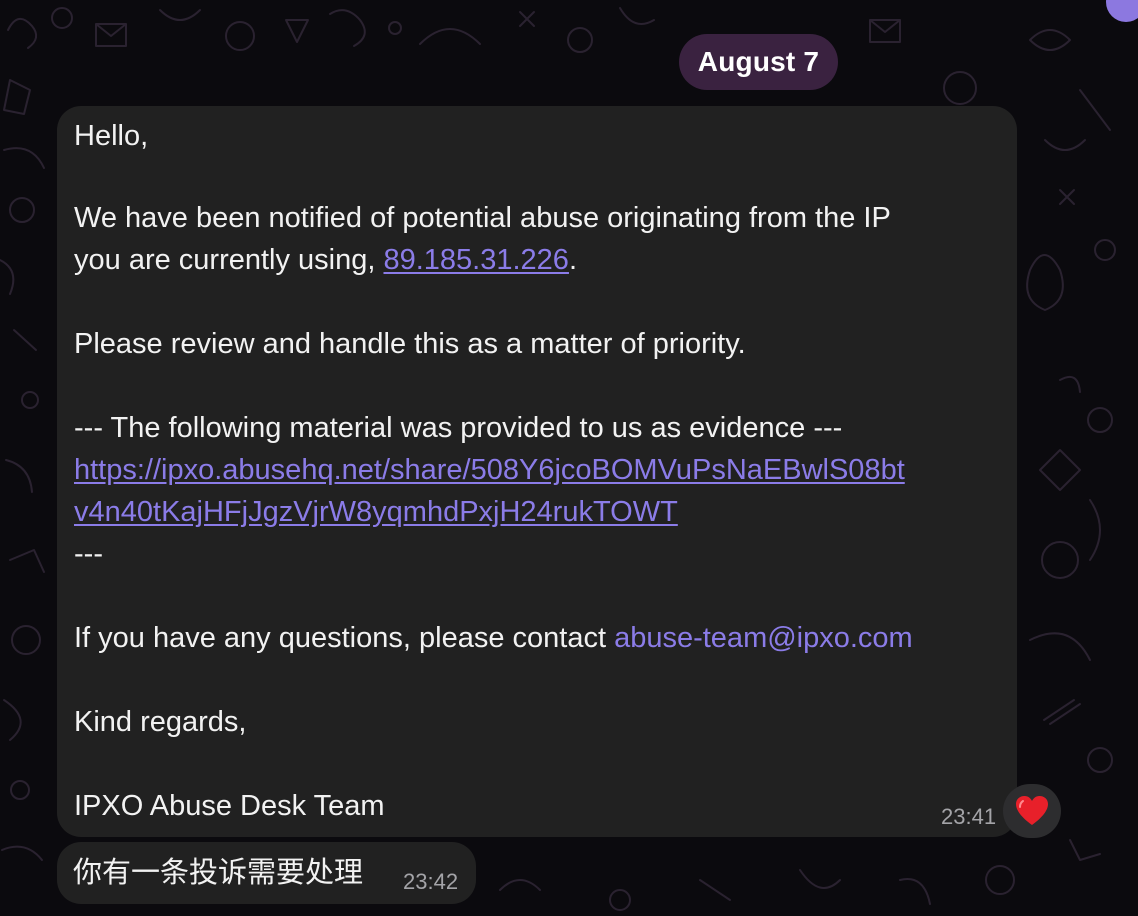 Image resolution: width=1138 pixels, height=916 pixels. Describe the element at coordinates (88, 554) in the screenshot. I see `evidence-footer: ---` at that location.